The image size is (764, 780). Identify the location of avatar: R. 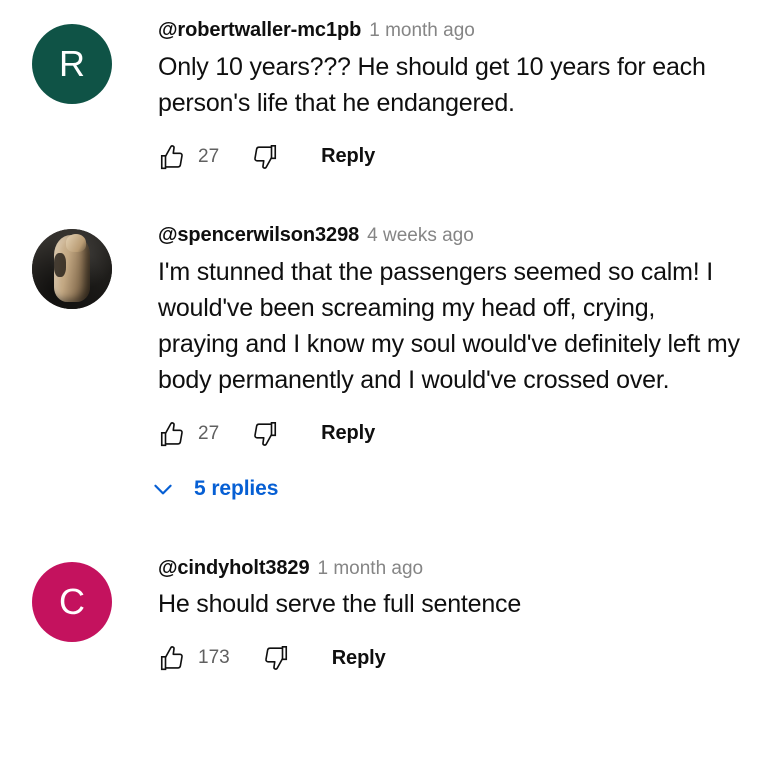
(72, 64).